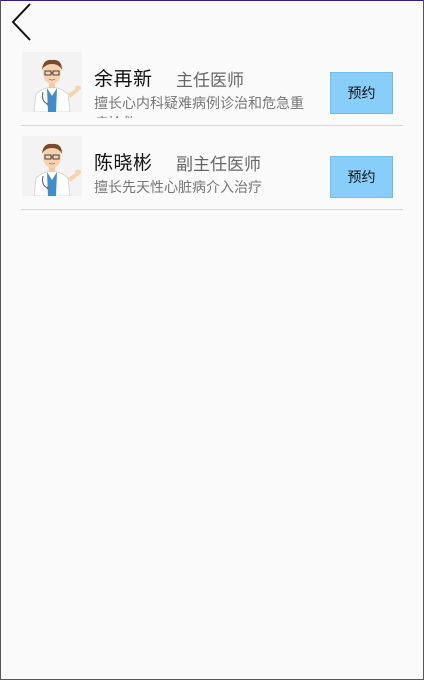  Describe the element at coordinates (178, 188) in the screenshot. I see `doctor-specialty: 擅长先天性心脏病介入治疗` at that location.